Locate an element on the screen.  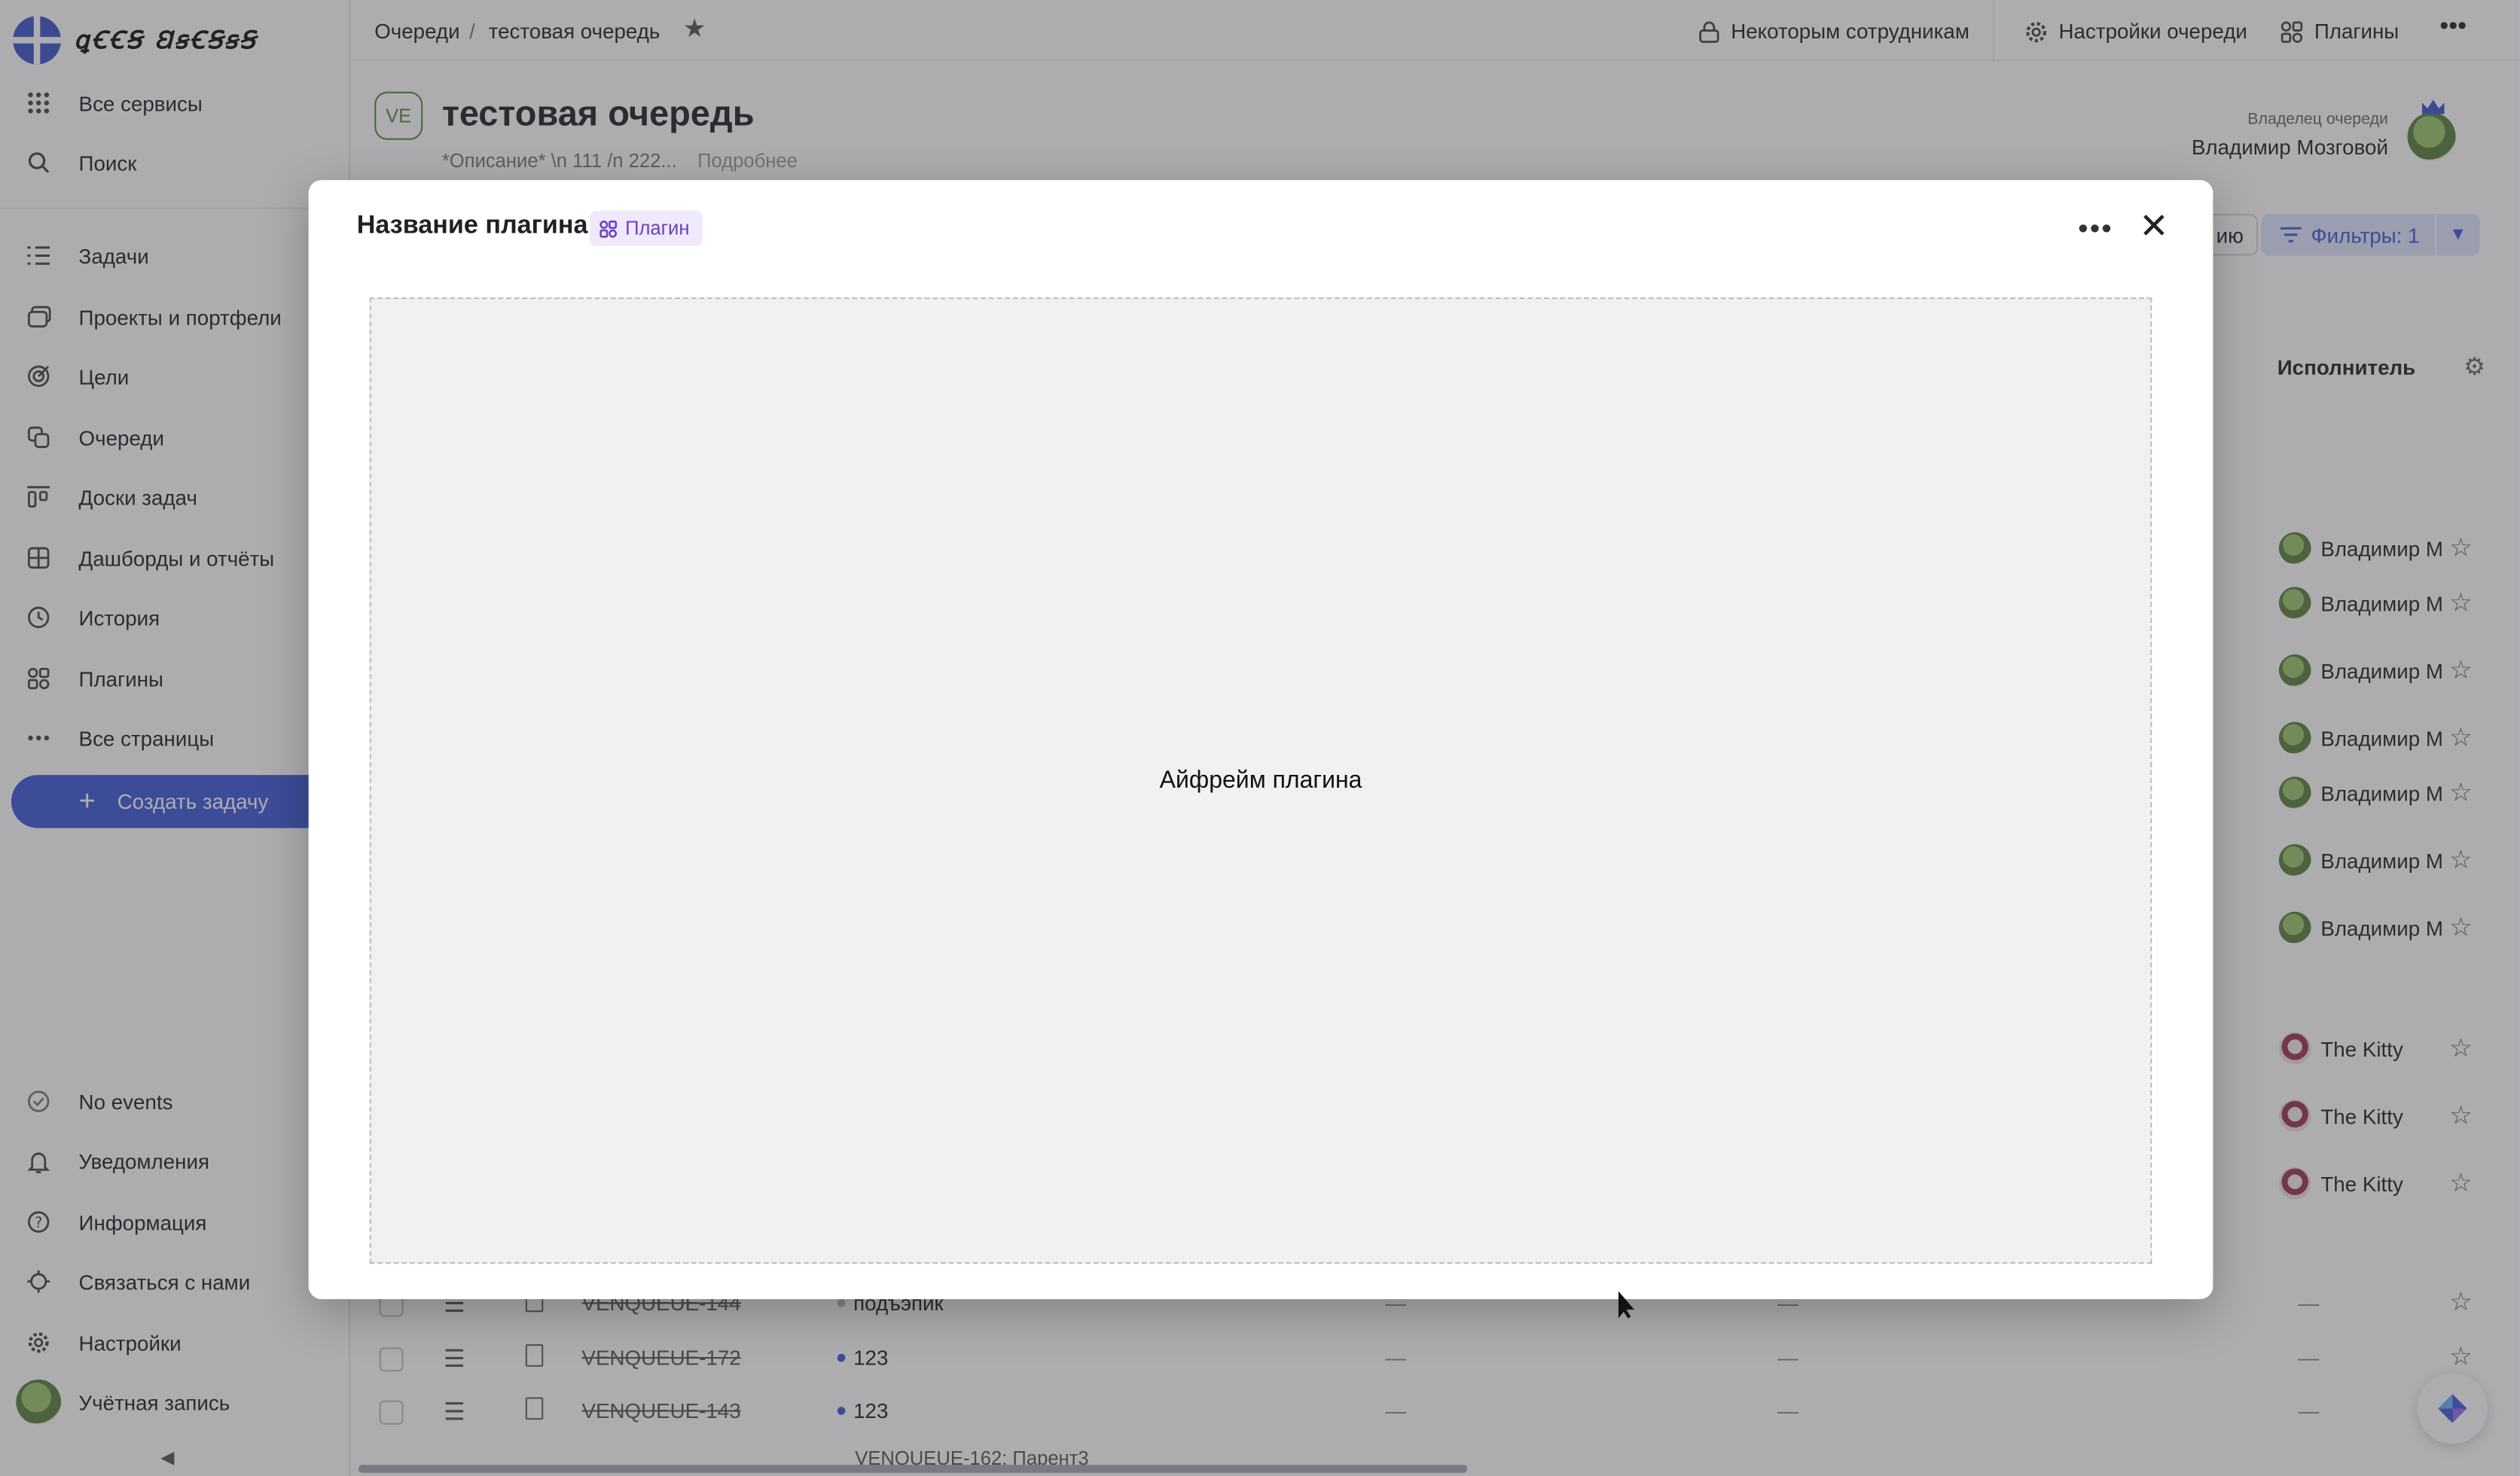
plugin-badge: Плагин is located at coordinates (646, 228).